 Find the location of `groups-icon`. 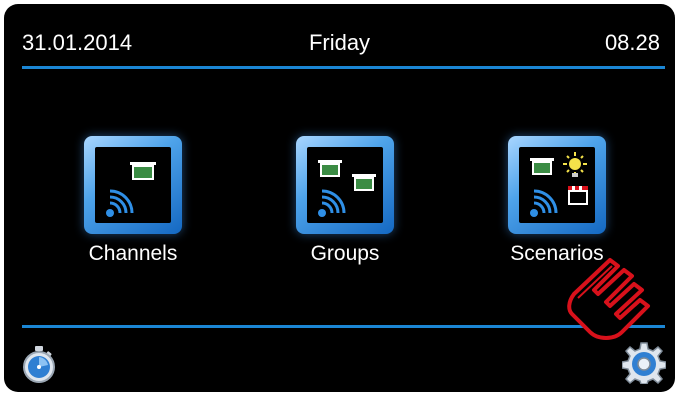

groups-icon is located at coordinates (347, 188).